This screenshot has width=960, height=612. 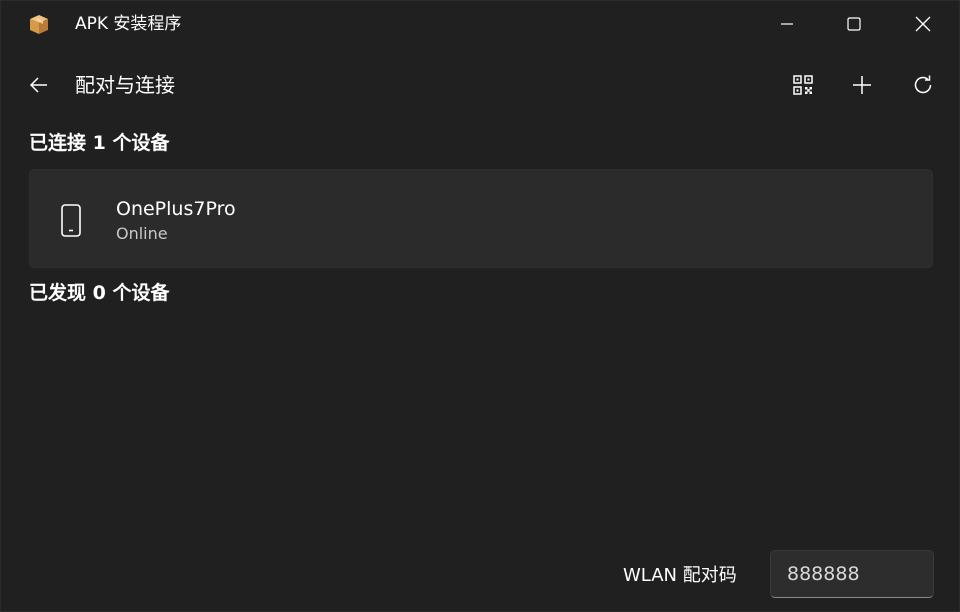 I want to click on close-button, so click(x=923, y=24).